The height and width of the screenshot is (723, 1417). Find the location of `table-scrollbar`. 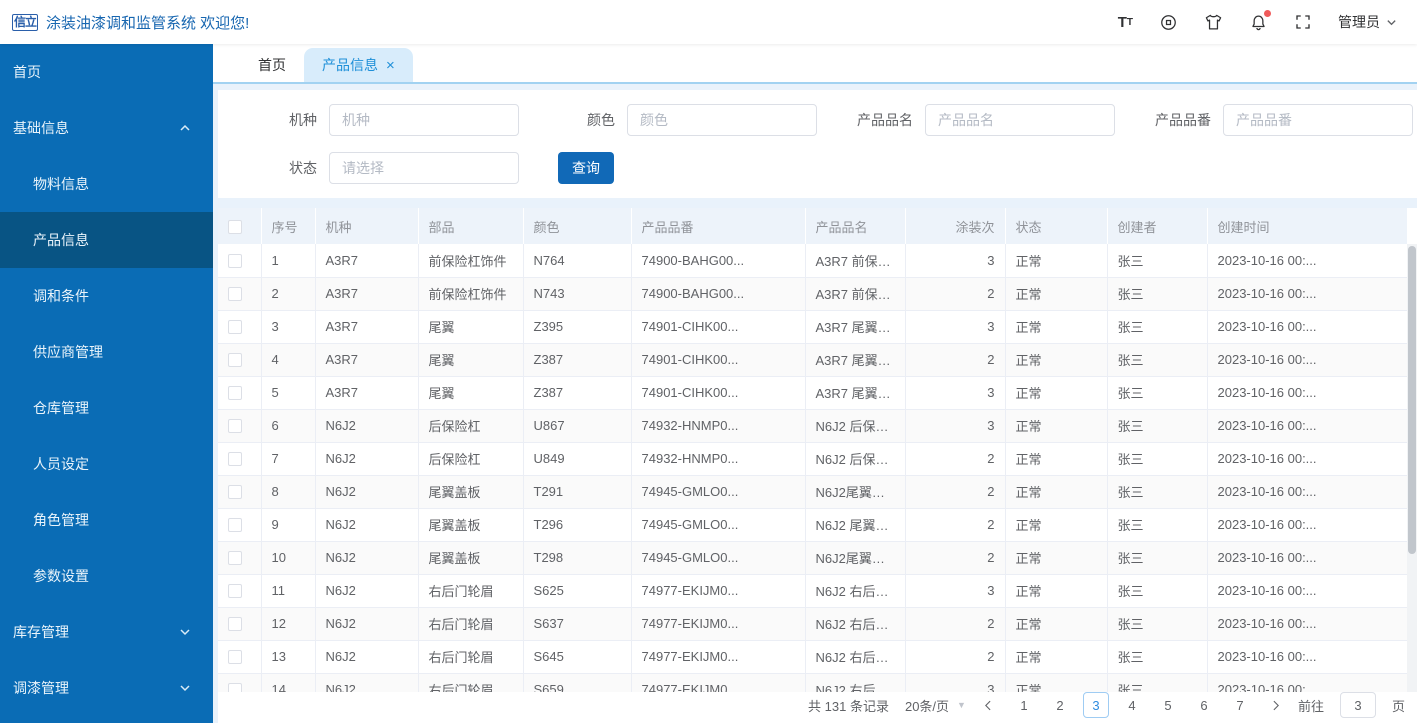

table-scrollbar is located at coordinates (1412, 468).